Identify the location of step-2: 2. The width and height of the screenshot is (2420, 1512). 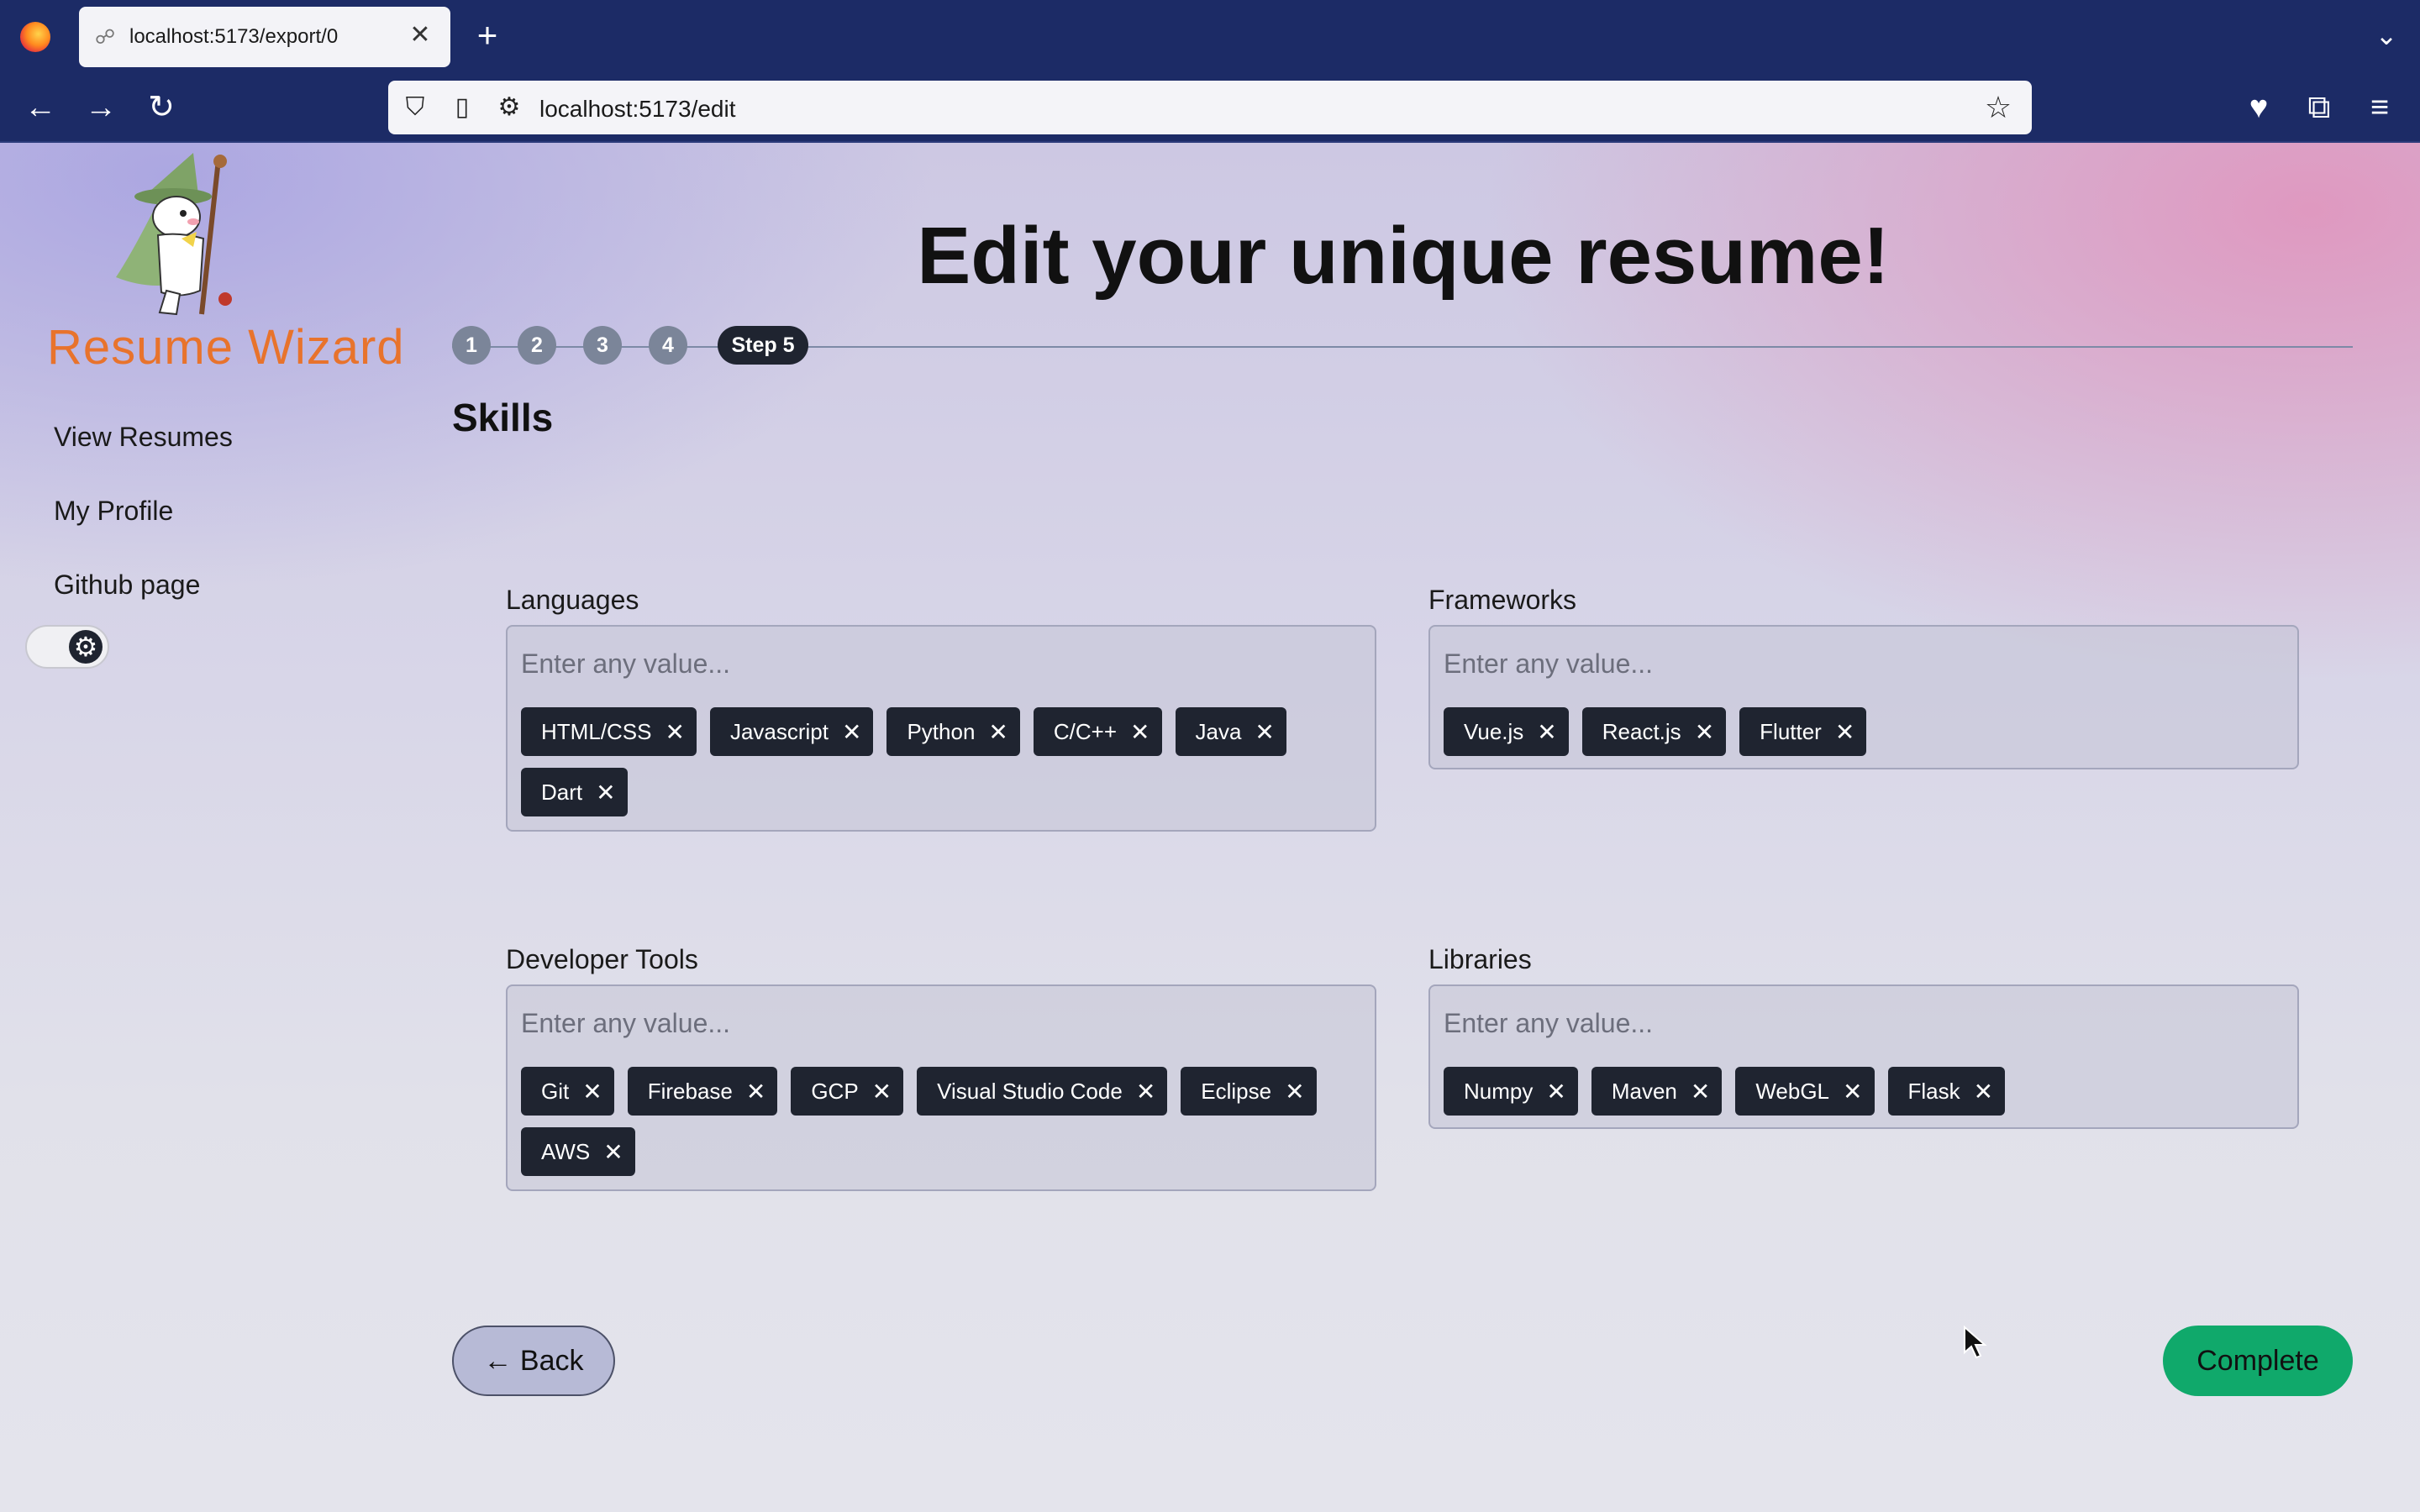
(537, 345).